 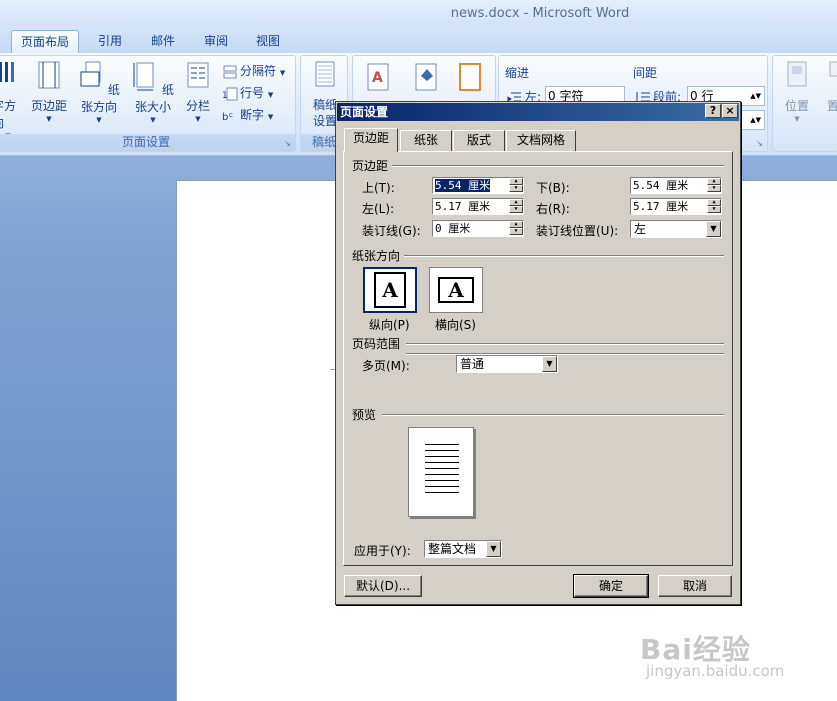 What do you see at coordinates (828, 87) in the screenshot?
I see `bring-front-button: 置于` at bounding box center [828, 87].